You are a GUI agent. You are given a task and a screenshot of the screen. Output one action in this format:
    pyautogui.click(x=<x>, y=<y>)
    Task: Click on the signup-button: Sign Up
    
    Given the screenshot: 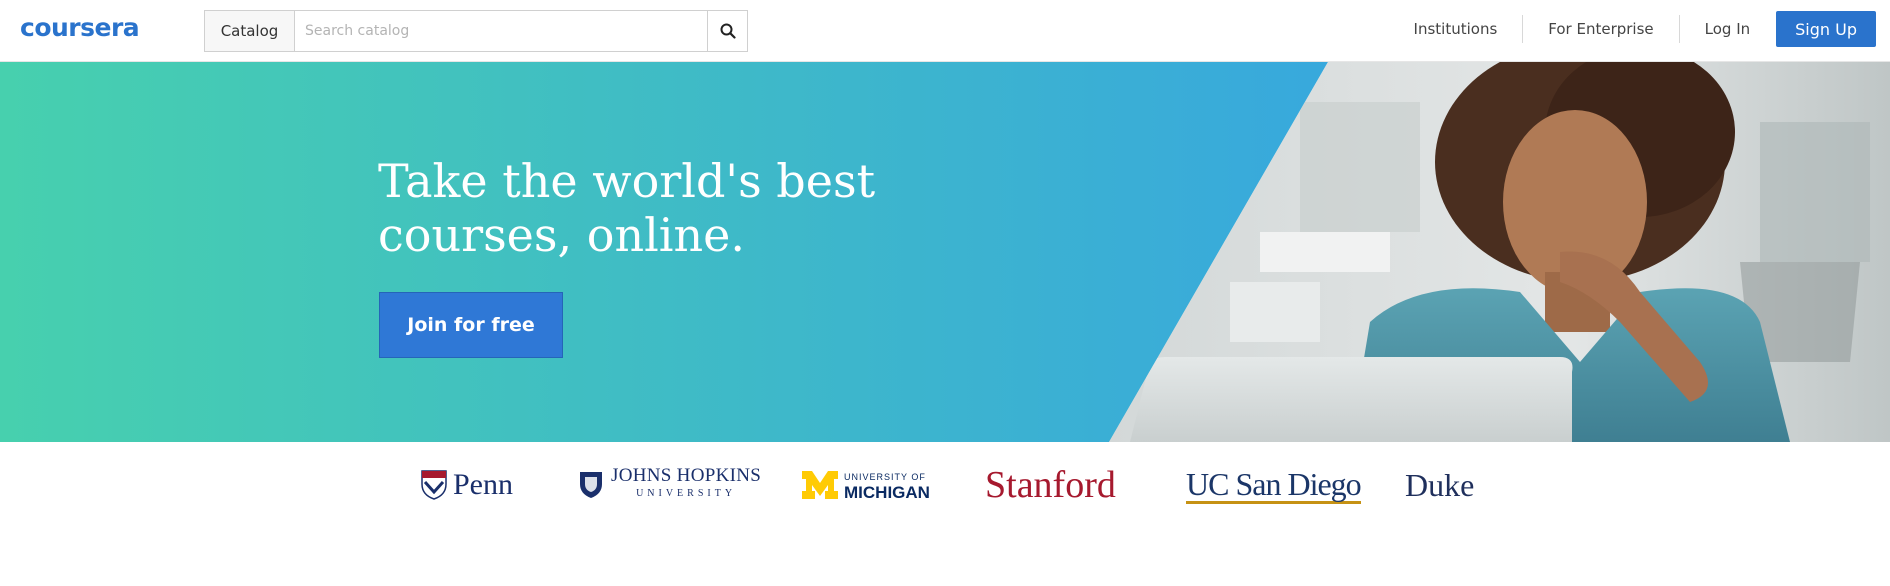 What is the action you would take?
    pyautogui.click(x=1826, y=29)
    